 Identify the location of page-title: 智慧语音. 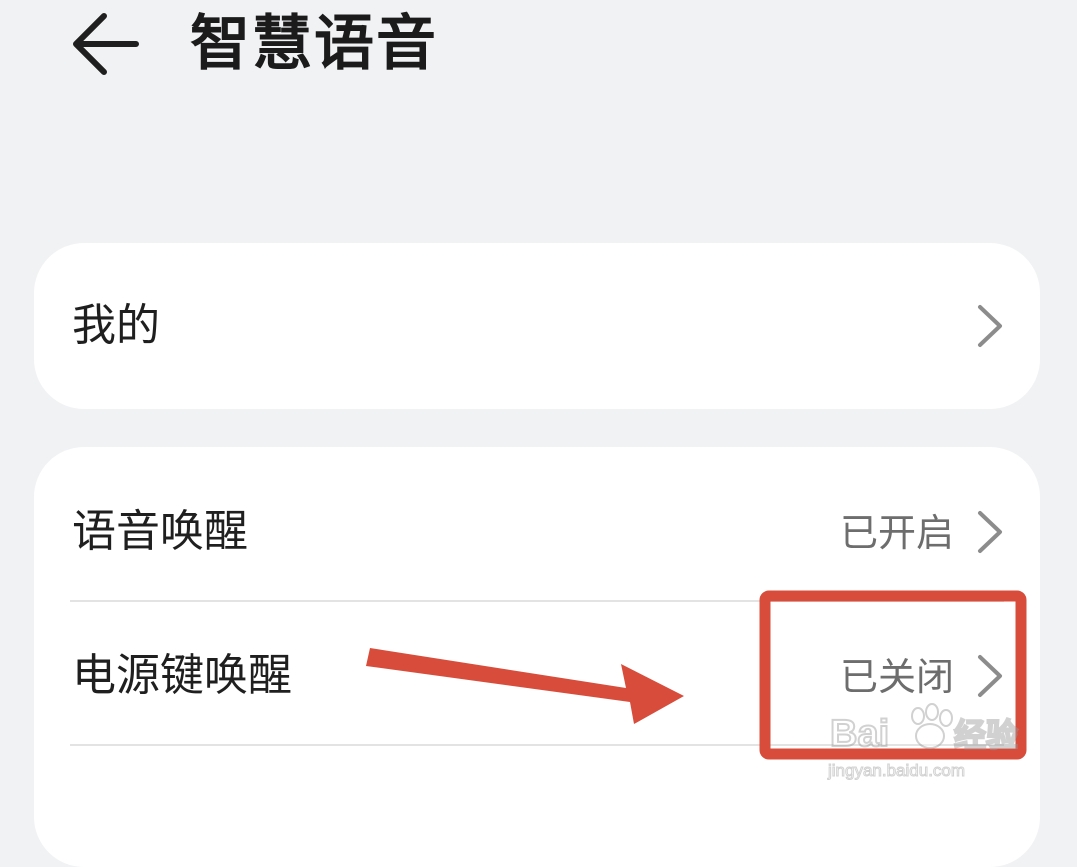
(314, 44).